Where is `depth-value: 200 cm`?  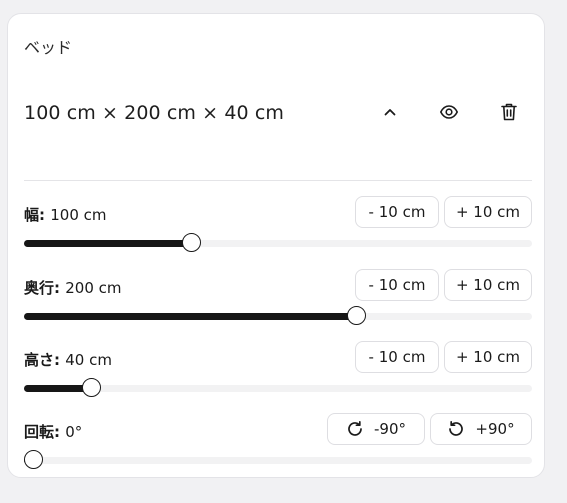 depth-value: 200 cm is located at coordinates (93, 288).